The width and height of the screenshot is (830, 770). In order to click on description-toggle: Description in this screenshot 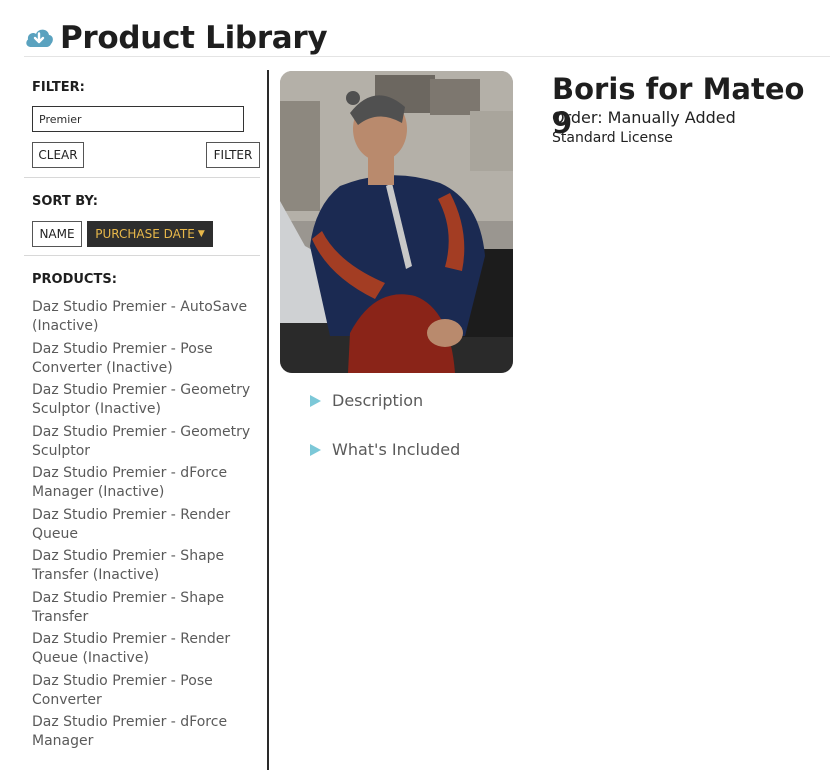, I will do `click(366, 400)`.